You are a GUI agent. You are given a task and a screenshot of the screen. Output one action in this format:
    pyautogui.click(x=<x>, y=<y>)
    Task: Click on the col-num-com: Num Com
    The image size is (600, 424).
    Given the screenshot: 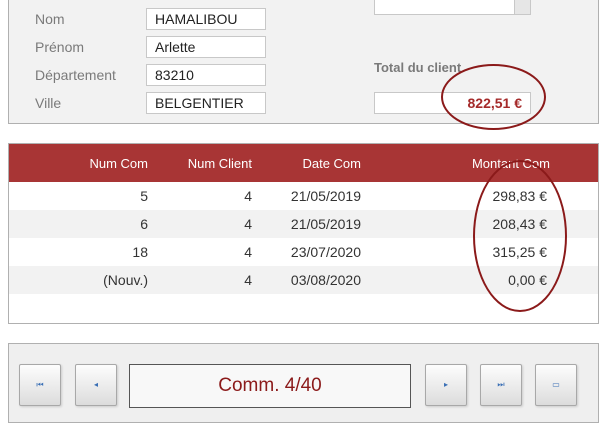 What is the action you would take?
    pyautogui.click(x=118, y=163)
    